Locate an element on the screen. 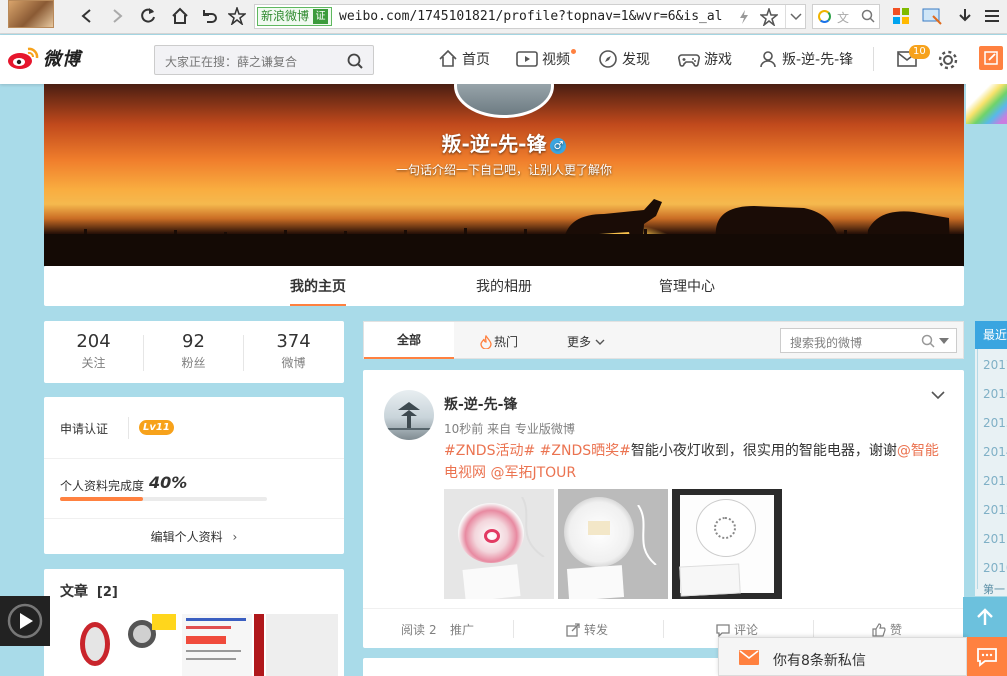 Image resolution: width=1007 pixels, height=676 pixels. tab-my-album: 我的相册 is located at coordinates (504, 286).